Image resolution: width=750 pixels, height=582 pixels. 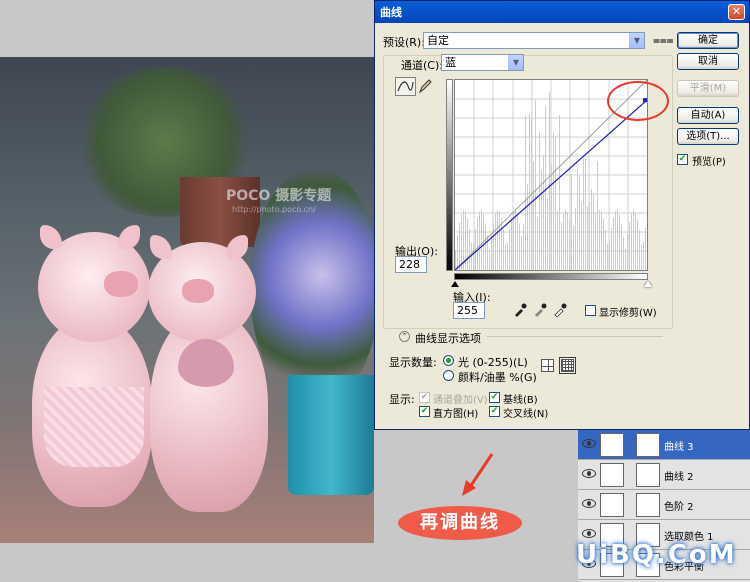 I want to click on white-eyedropper-icon, so click(x=560, y=310).